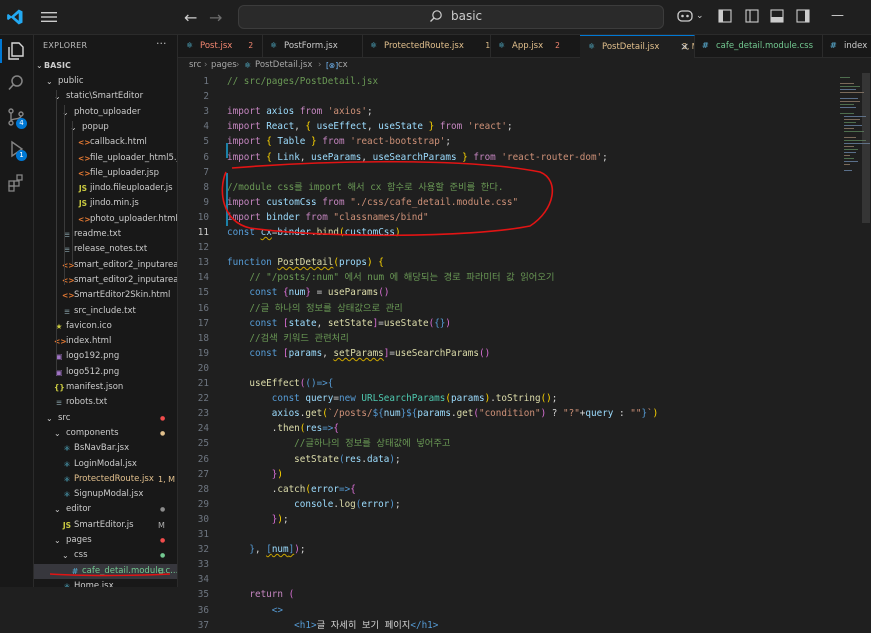  I want to click on line-number: 5, so click(206, 142).